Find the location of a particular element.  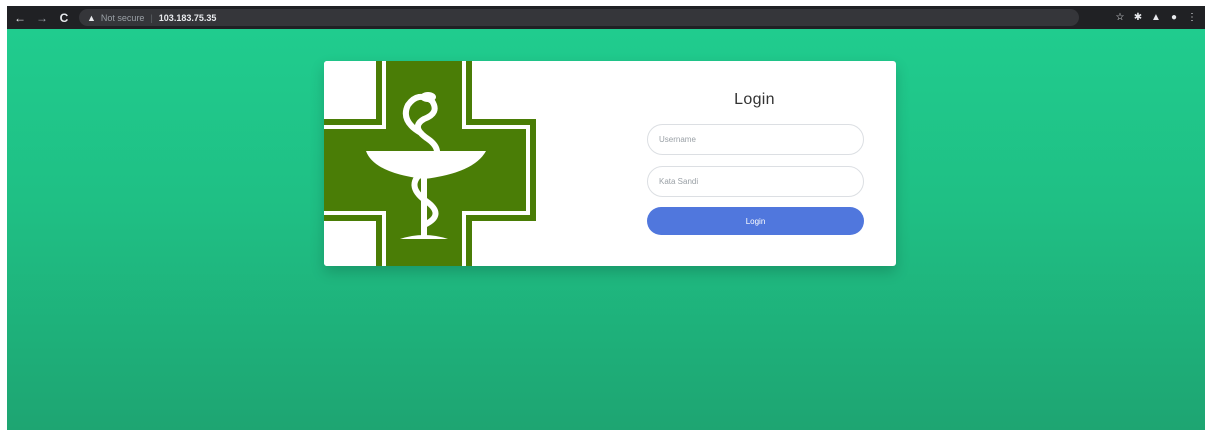

username-input is located at coordinates (755, 139).